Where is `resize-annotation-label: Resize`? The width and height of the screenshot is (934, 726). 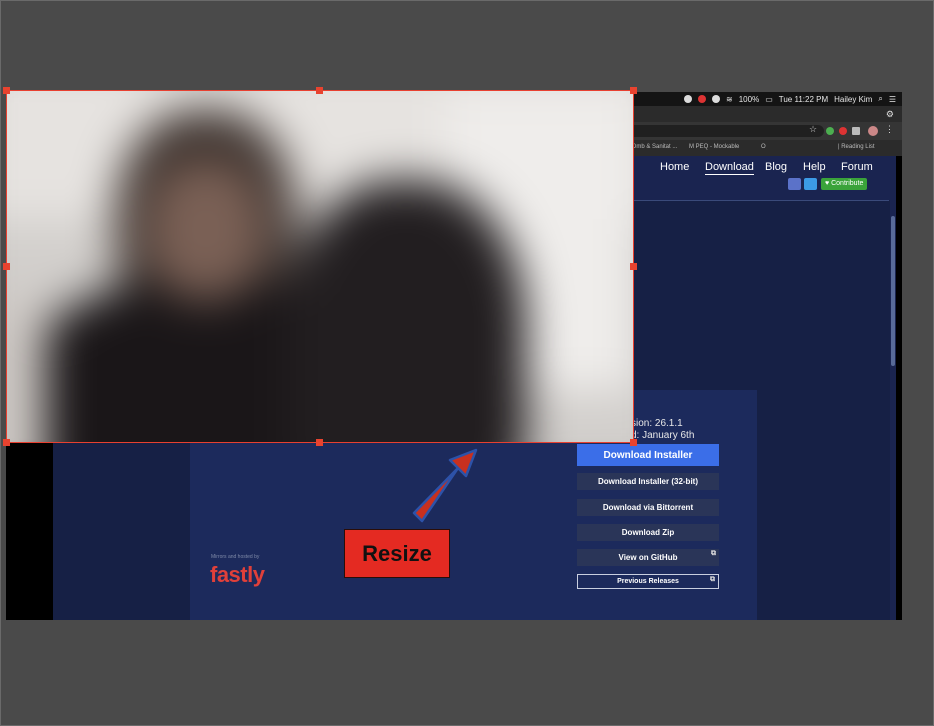 resize-annotation-label: Resize is located at coordinates (397, 553).